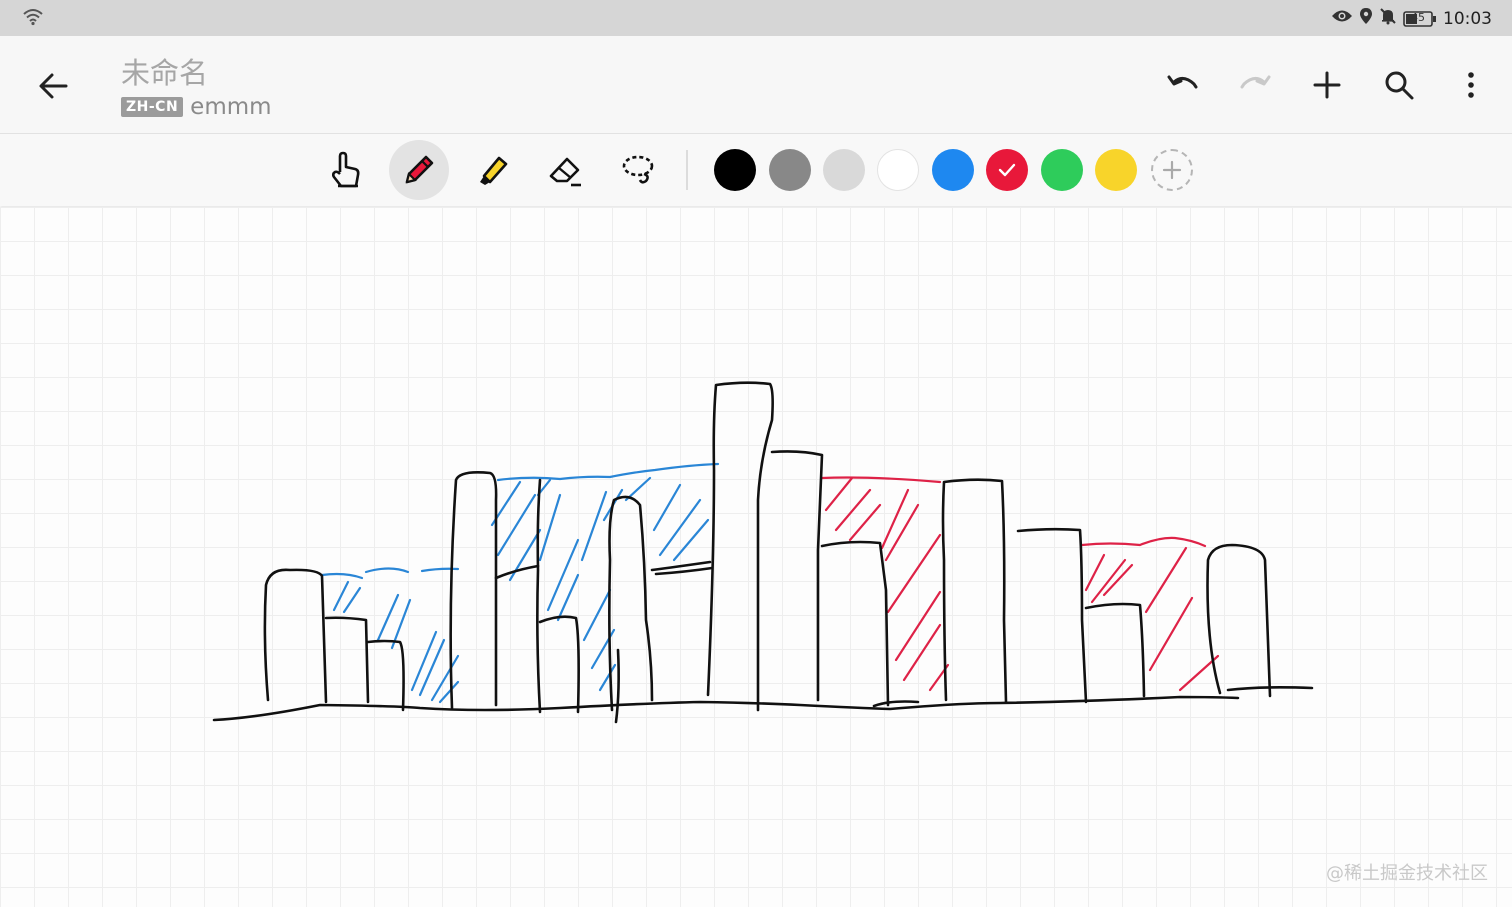 Image resolution: width=1512 pixels, height=907 pixels. I want to click on note-title: 未命名, so click(164, 71).